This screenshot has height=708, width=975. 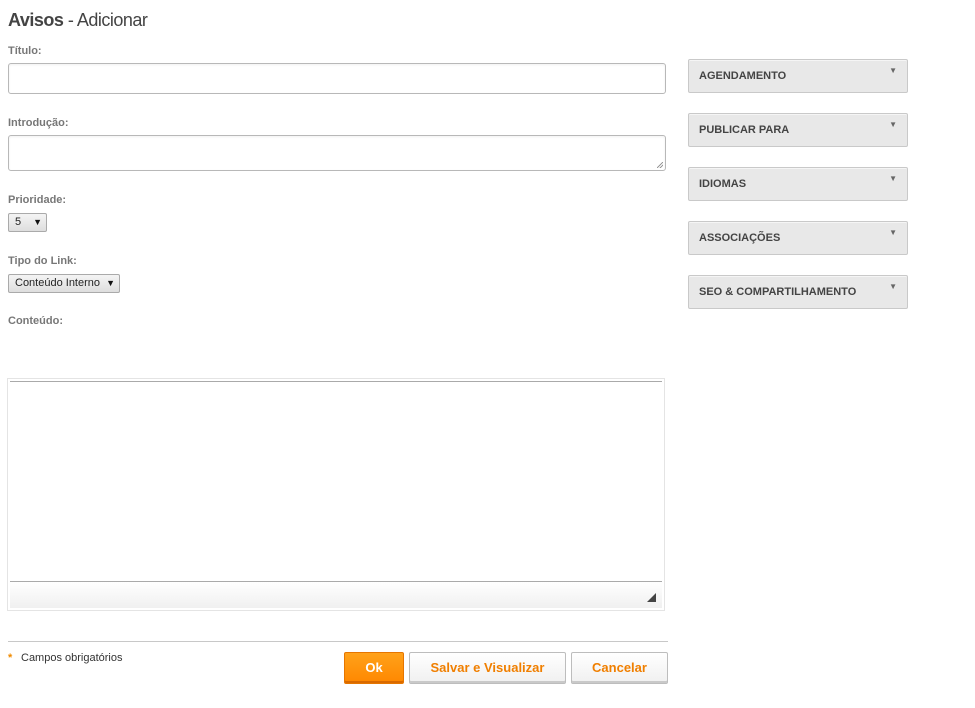 What do you see at coordinates (487, 668) in the screenshot?
I see `save-and-view-button: Salvar e Visualizar` at bounding box center [487, 668].